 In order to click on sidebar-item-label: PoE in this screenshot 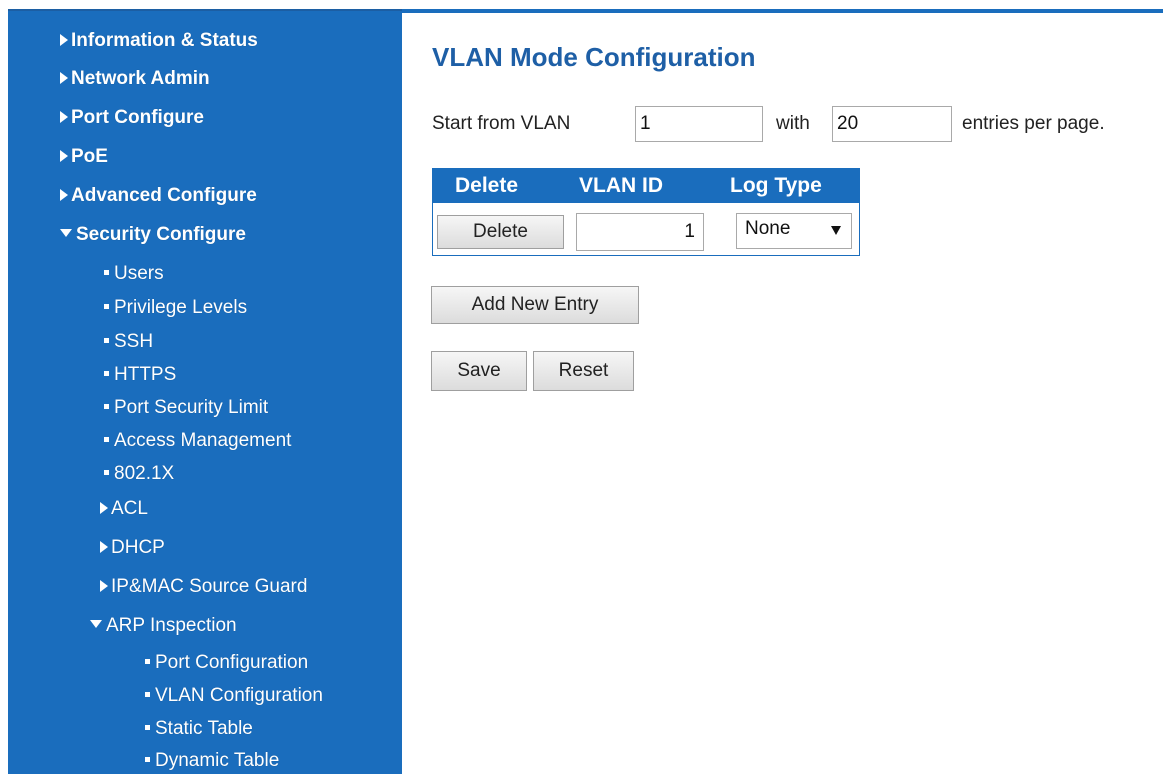, I will do `click(89, 156)`.